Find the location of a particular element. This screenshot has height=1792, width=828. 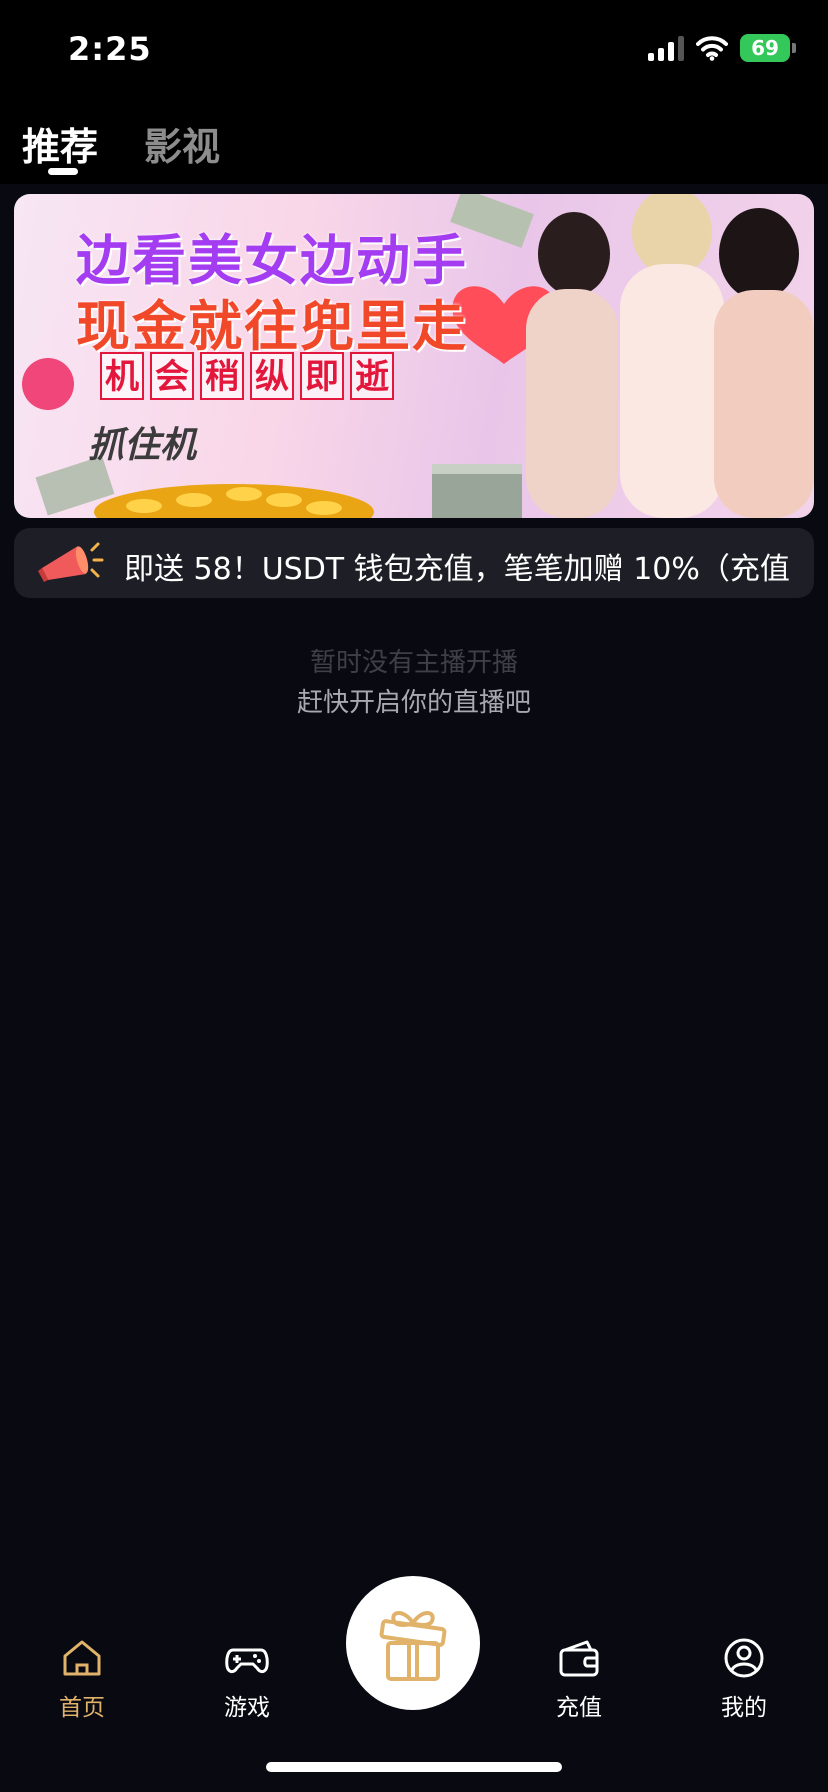

gamepad-icon is located at coordinates (247, 1661).